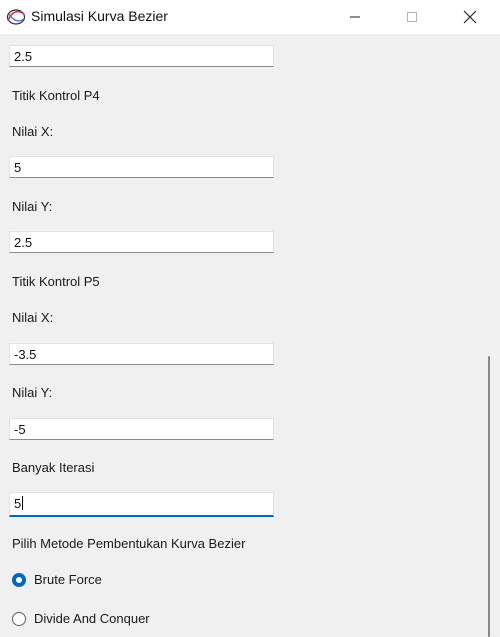 This screenshot has width=500, height=637. What do you see at coordinates (489, 335) in the screenshot?
I see `vertical-scrollbar` at bounding box center [489, 335].